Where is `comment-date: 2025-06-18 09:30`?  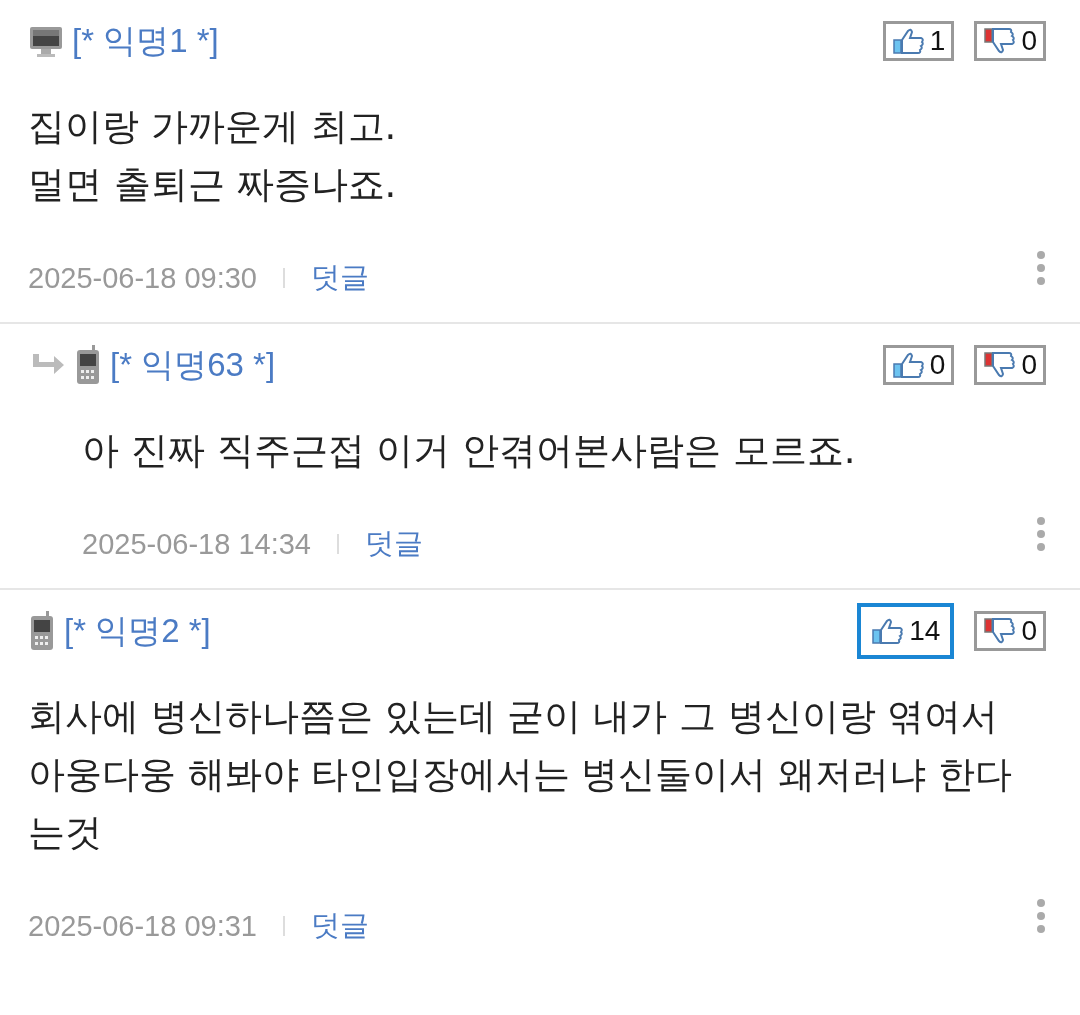 comment-date: 2025-06-18 09:30 is located at coordinates (142, 278).